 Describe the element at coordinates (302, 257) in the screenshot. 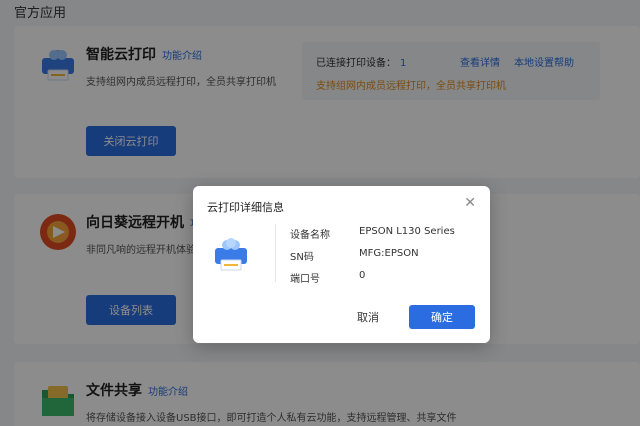

I see `sn-label: SN码` at that location.